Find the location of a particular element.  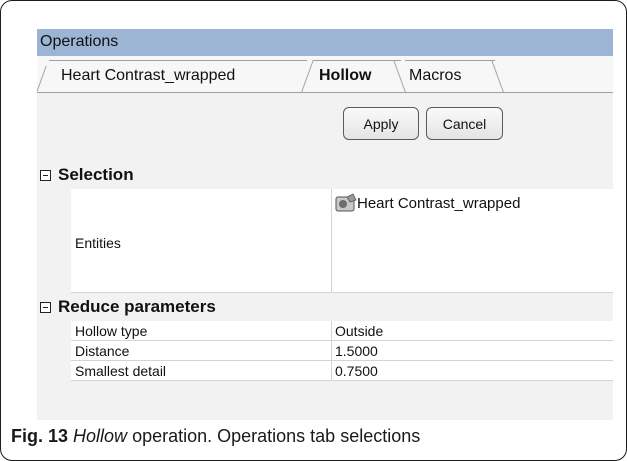

property-row: Hollow type Outside is located at coordinates (342, 331).